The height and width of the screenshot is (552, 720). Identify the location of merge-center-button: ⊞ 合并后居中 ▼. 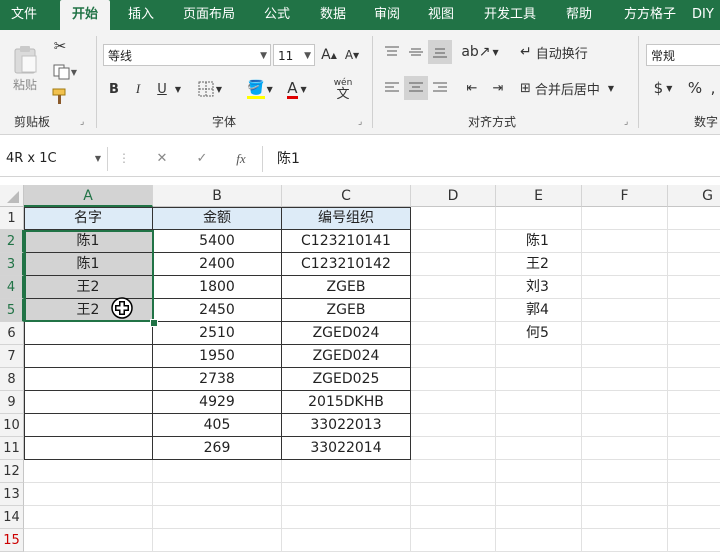
(576, 88).